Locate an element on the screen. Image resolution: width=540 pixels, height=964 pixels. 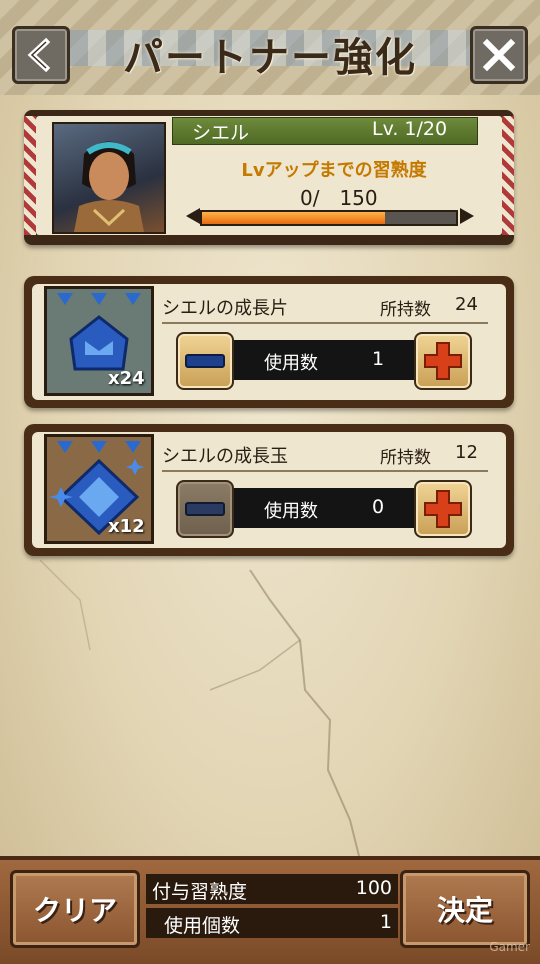
plus-button-orb is located at coordinates (443, 509).